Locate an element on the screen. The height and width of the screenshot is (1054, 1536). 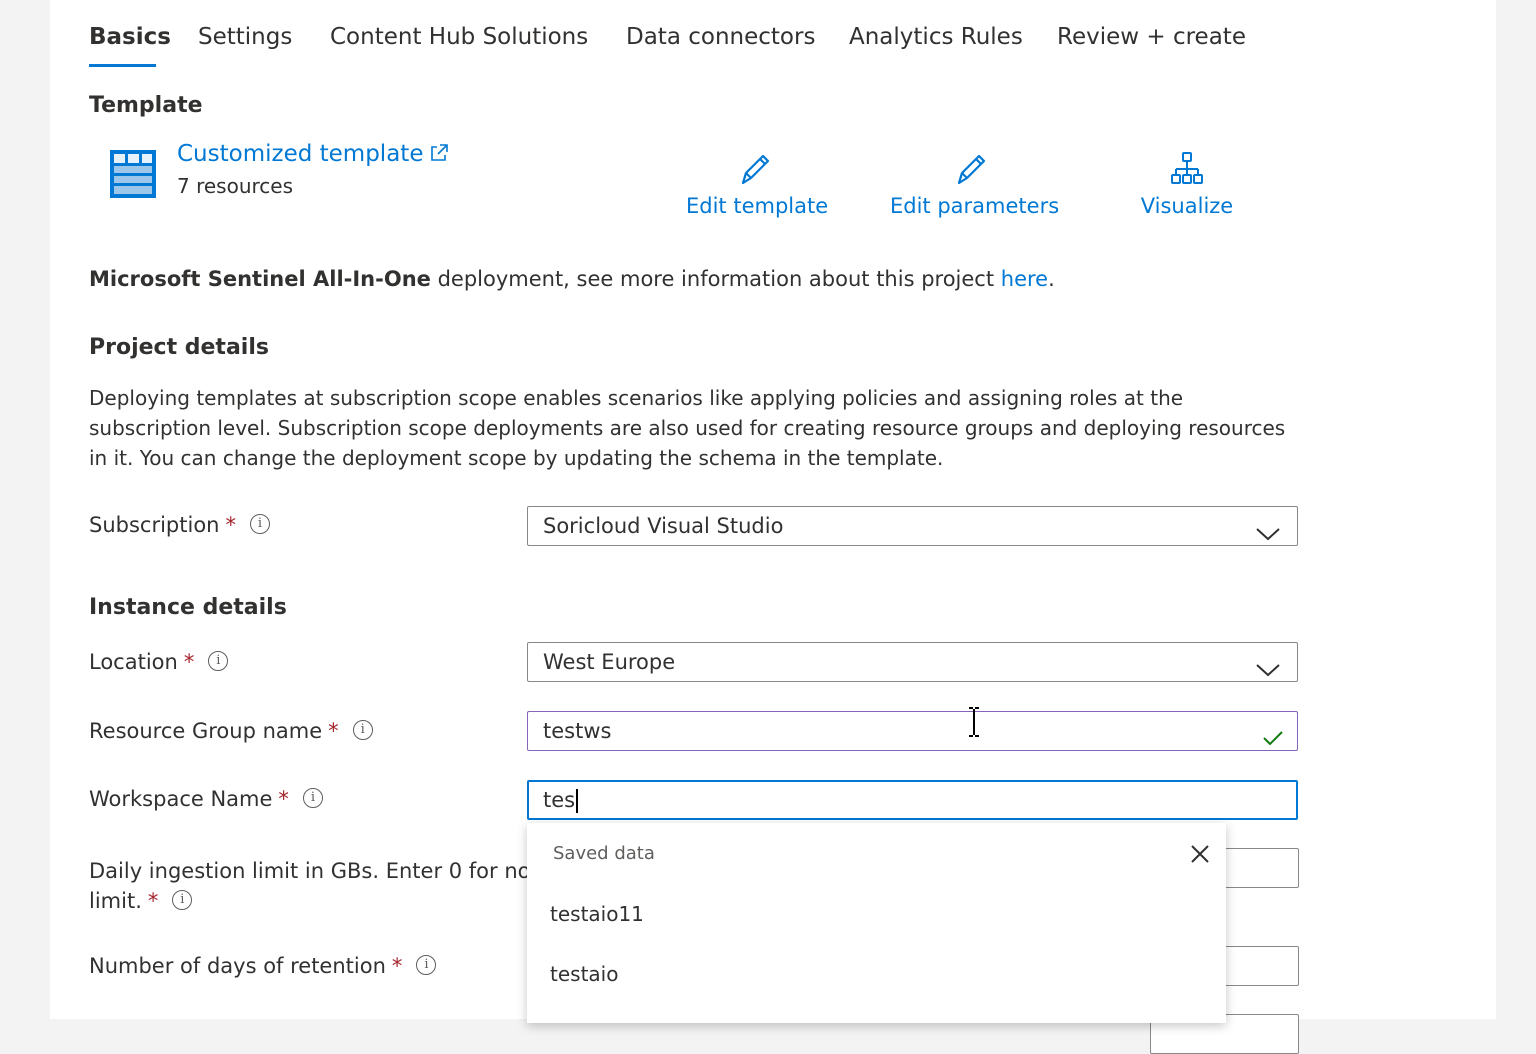
workspace-name-input: tes is located at coordinates (912, 800).